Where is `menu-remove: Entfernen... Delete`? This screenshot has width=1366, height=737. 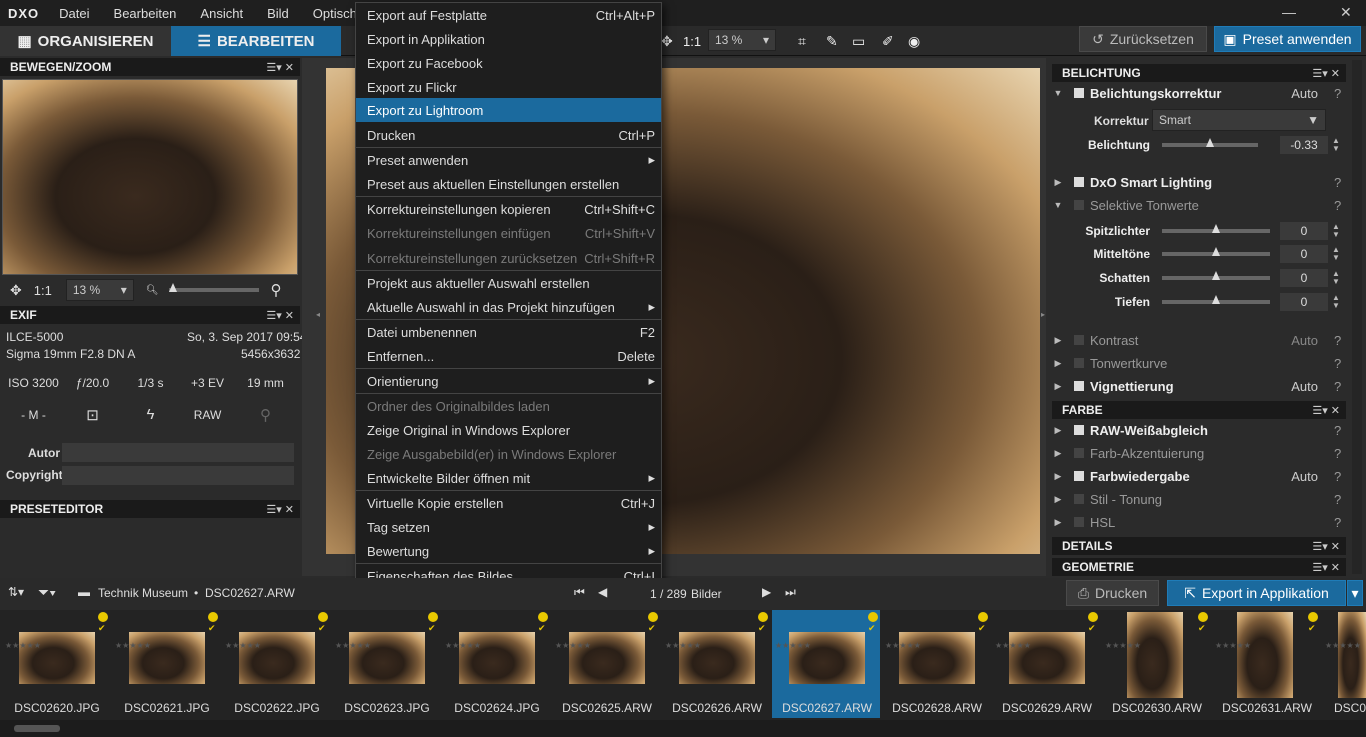
menu-remove: Entfernen... Delete is located at coordinates (508, 356).